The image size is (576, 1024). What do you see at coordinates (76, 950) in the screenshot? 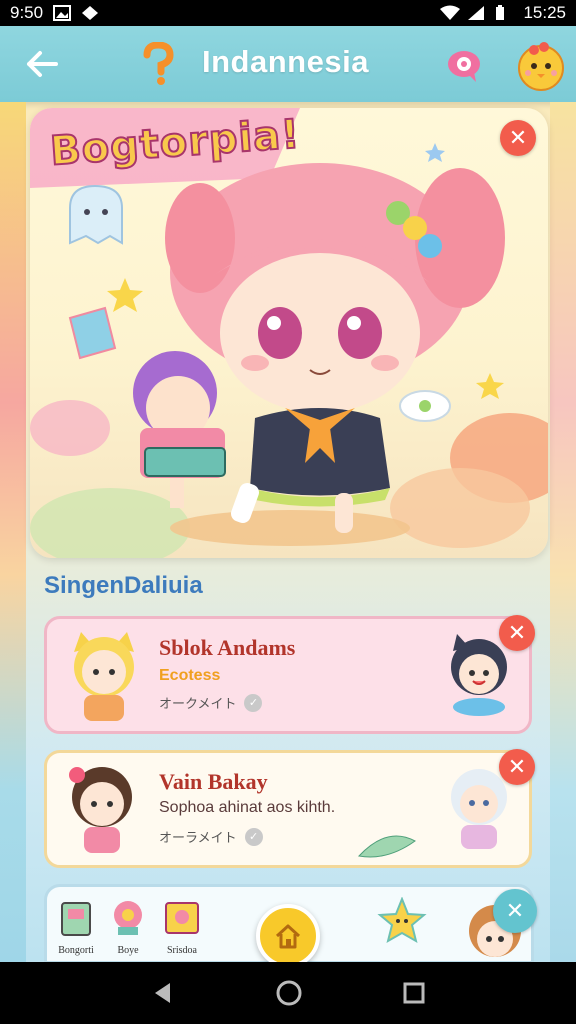
I see `tray-item-label: Bongorti` at bounding box center [76, 950].